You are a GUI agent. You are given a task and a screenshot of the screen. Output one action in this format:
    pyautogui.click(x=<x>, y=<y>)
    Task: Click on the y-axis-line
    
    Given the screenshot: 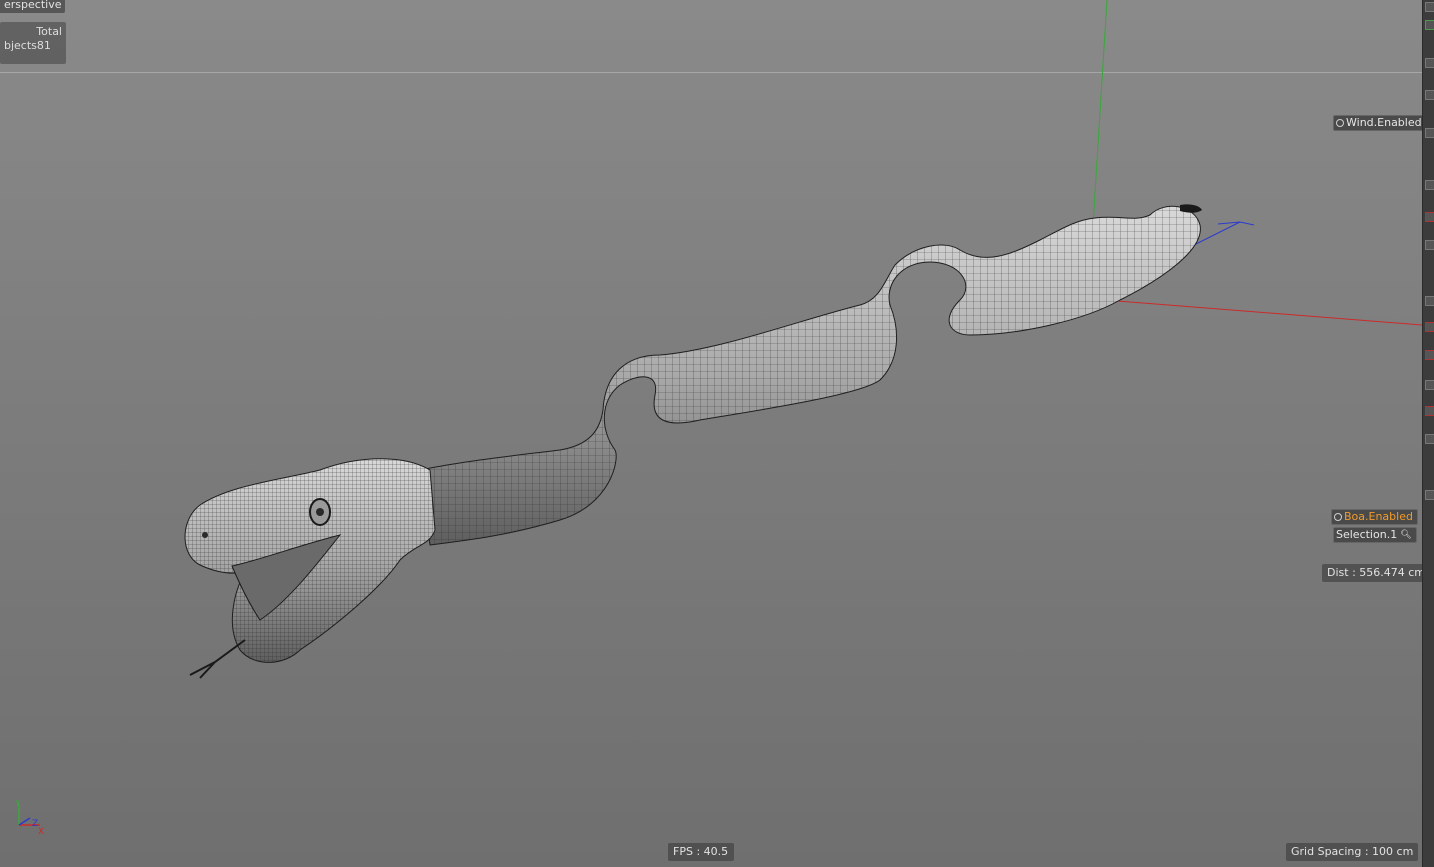 What is the action you would take?
    pyautogui.click(x=1100, y=113)
    